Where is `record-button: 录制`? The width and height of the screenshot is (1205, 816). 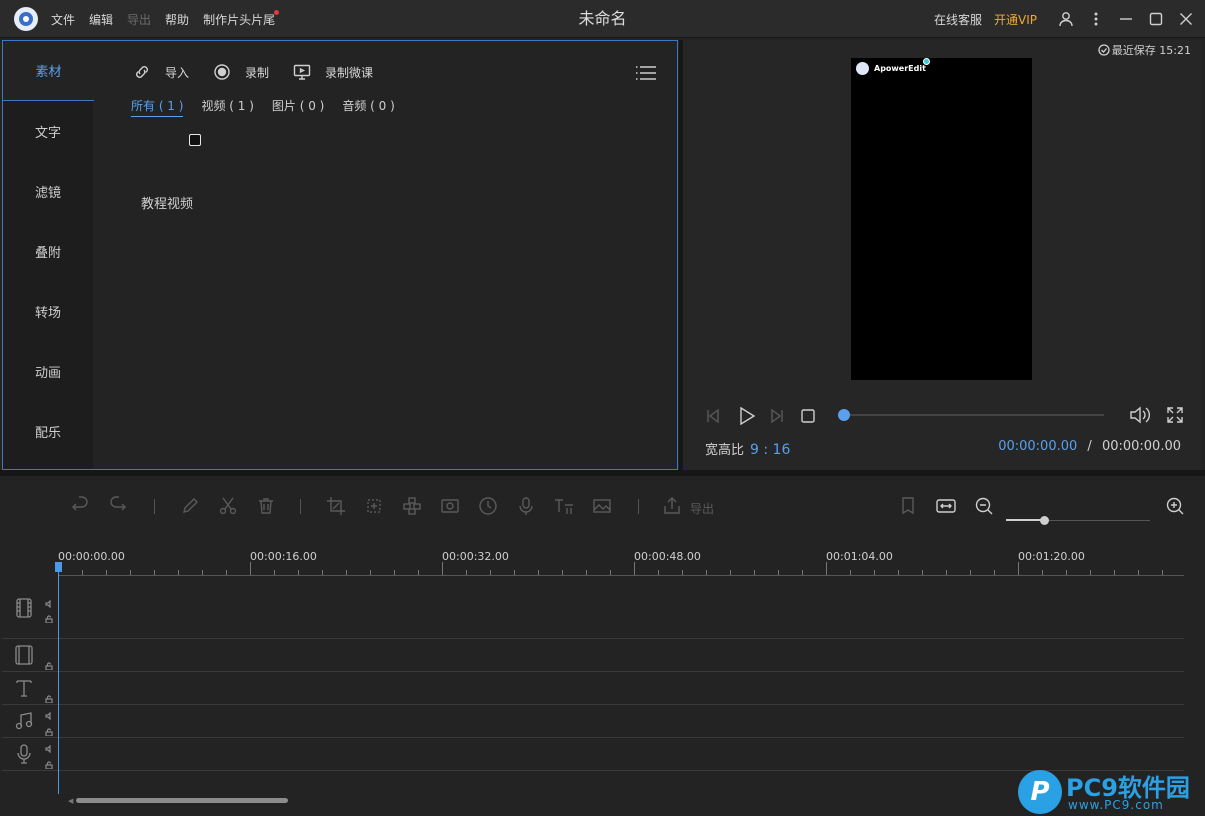 record-button: 录制 is located at coordinates (241, 72).